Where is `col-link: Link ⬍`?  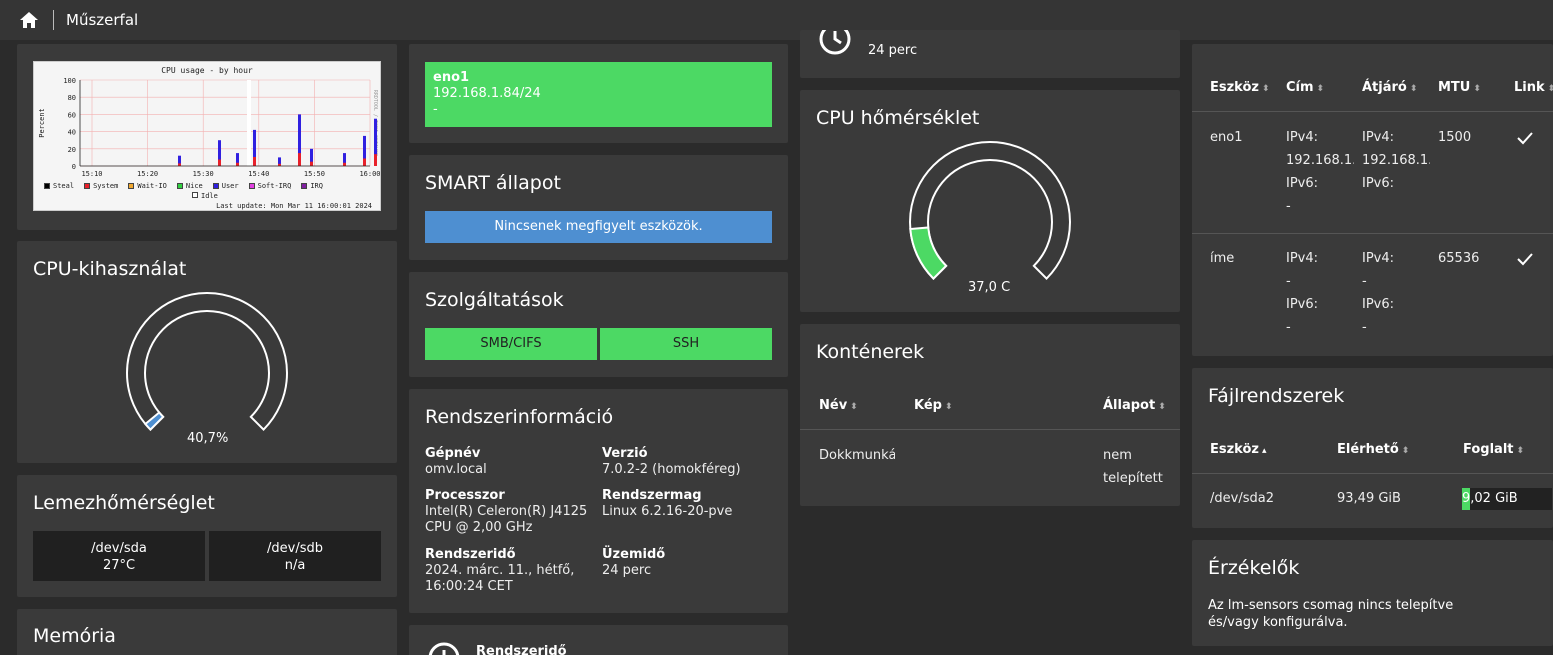
col-link: Link ⬍ is located at coordinates (1533, 87).